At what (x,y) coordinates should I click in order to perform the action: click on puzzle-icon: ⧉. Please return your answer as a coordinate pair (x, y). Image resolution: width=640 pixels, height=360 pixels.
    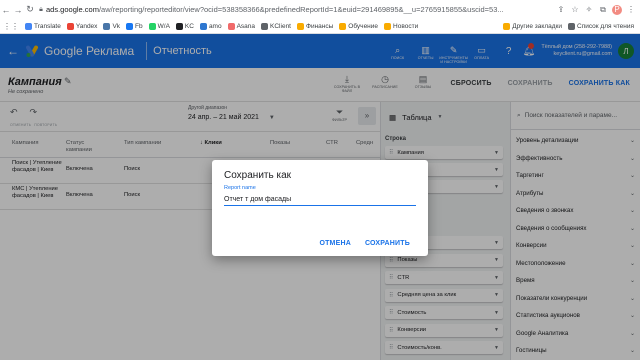
    Looking at the image, I should click on (603, 10).